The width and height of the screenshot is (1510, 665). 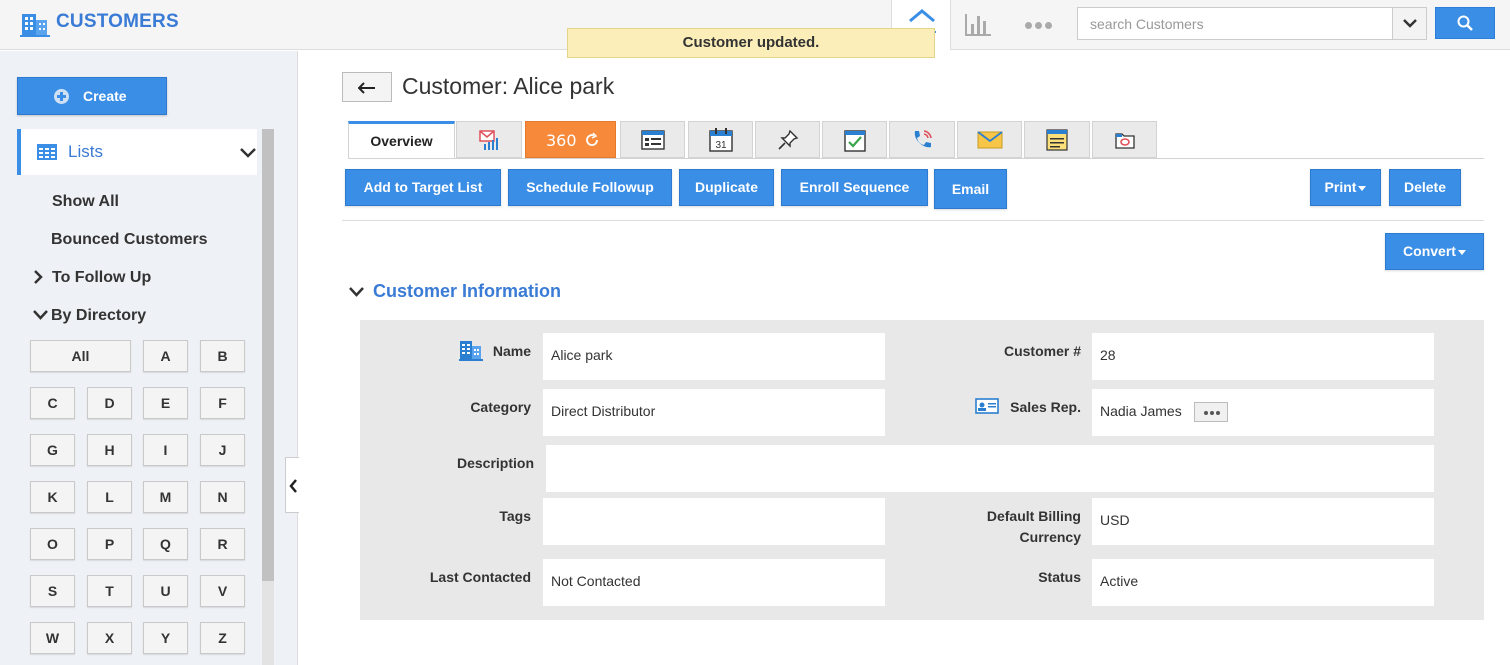 I want to click on letter-button: A, so click(x=165, y=356).